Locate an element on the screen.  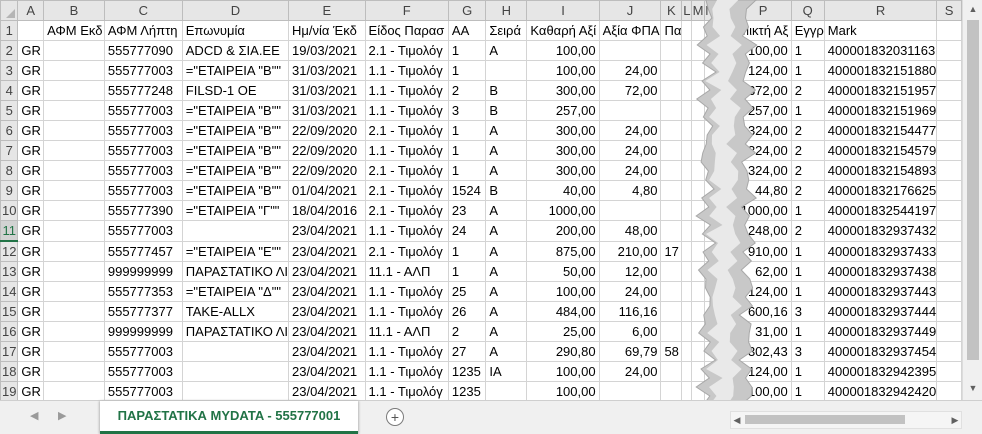
sheet-tab-active: ΠΑΡΑΣΤΑΤΙΚΑ MYDATA - 555777001 is located at coordinates (229, 417).